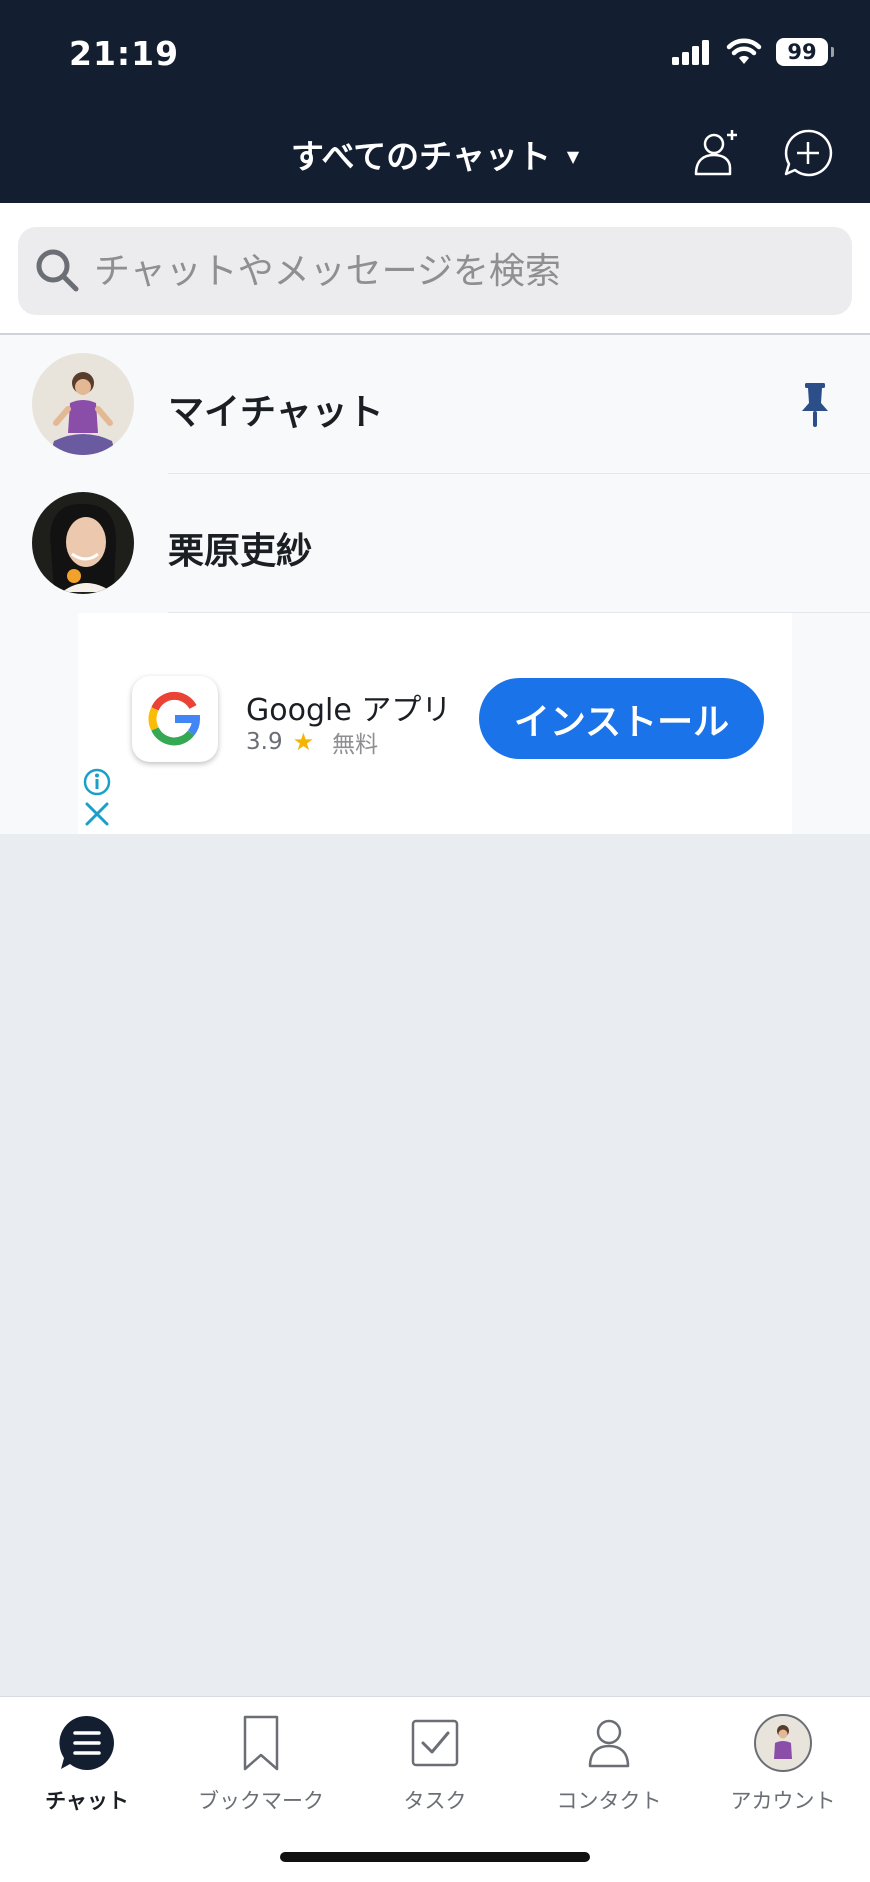 This screenshot has width=870, height=1882. What do you see at coordinates (303, 742) in the screenshot?
I see `star-icon: ★` at bounding box center [303, 742].